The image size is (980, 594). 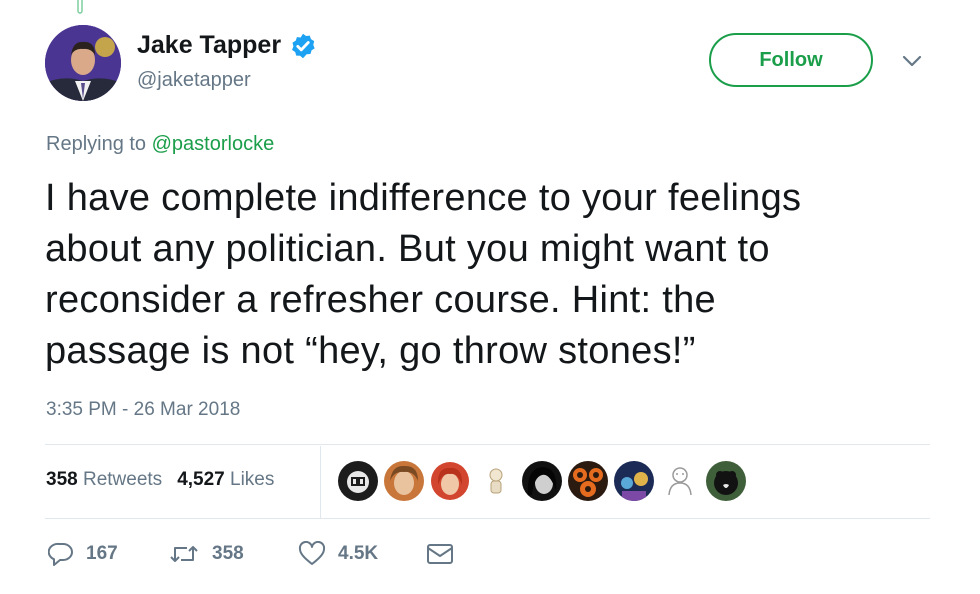 I want to click on reply-context: Replying to @pastorlocke, so click(x=160, y=144).